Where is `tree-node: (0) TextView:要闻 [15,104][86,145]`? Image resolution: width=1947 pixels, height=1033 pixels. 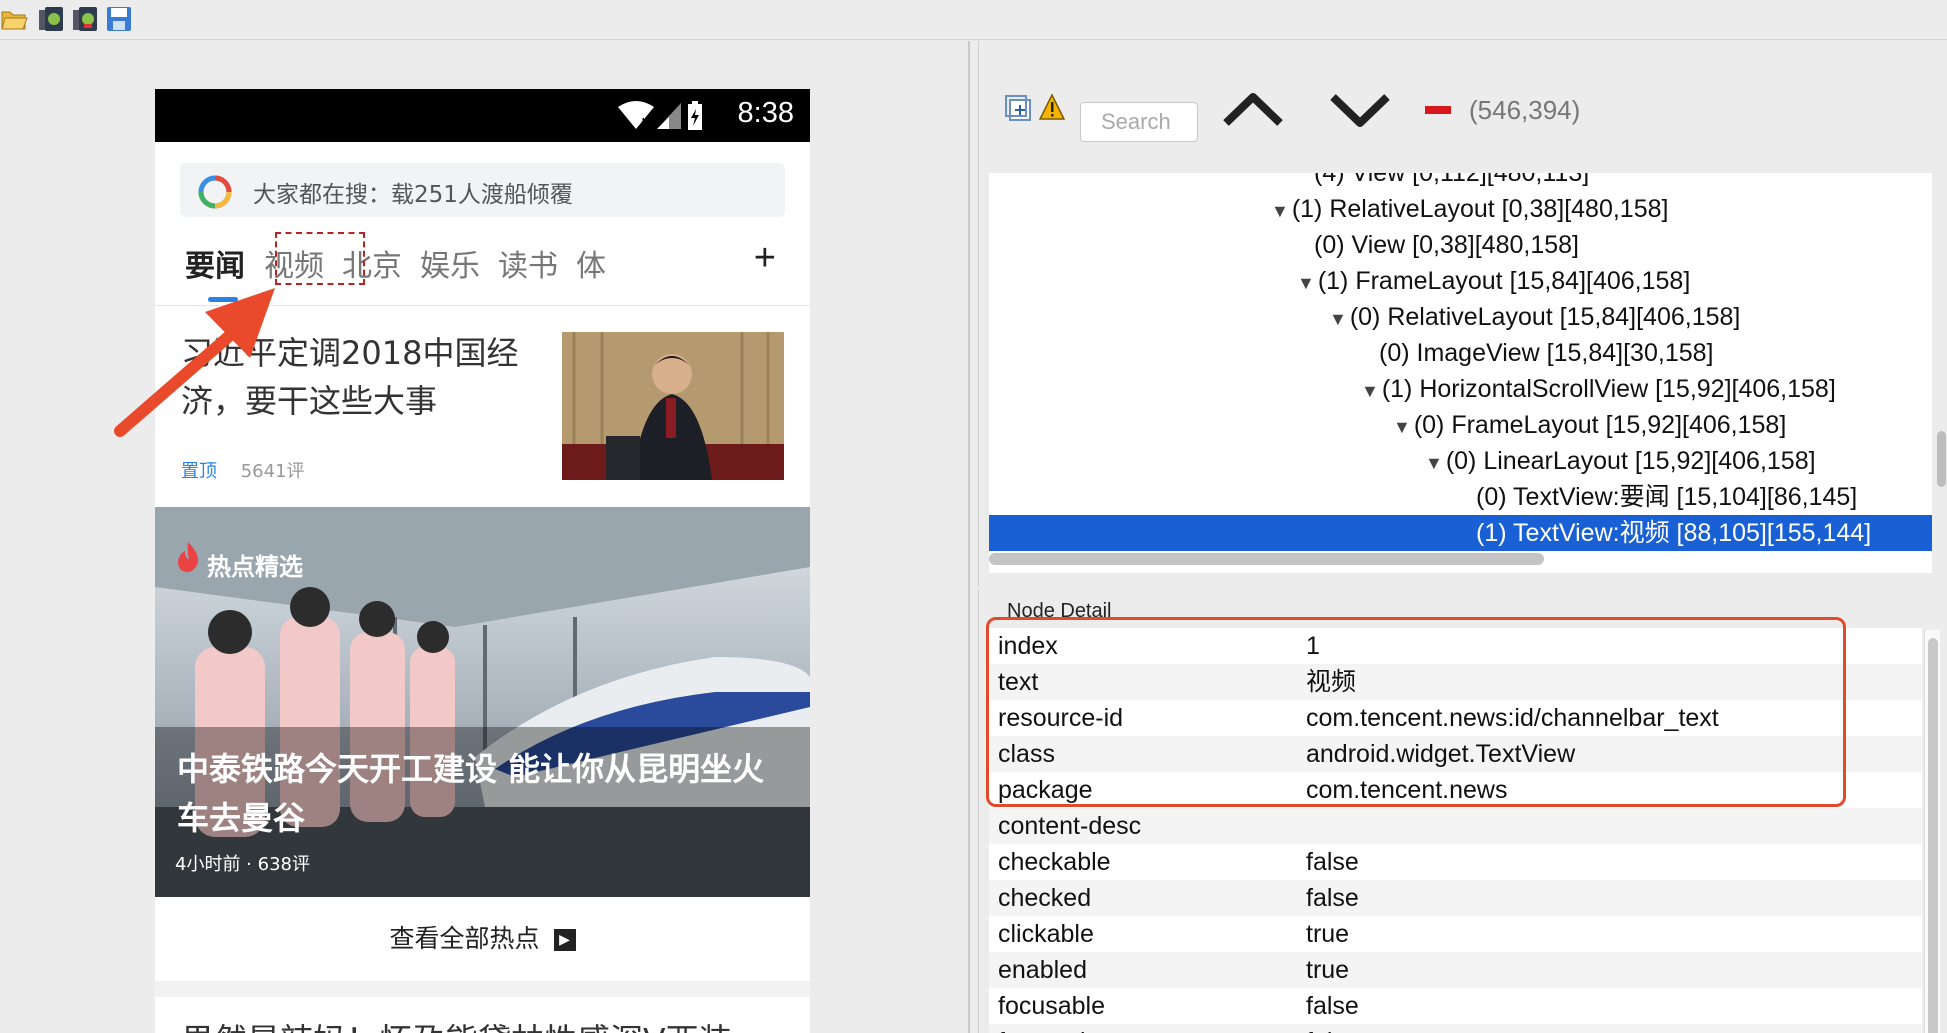 tree-node: (0) TextView:要闻 [15,104][86,145] is located at coordinates (1460, 497).